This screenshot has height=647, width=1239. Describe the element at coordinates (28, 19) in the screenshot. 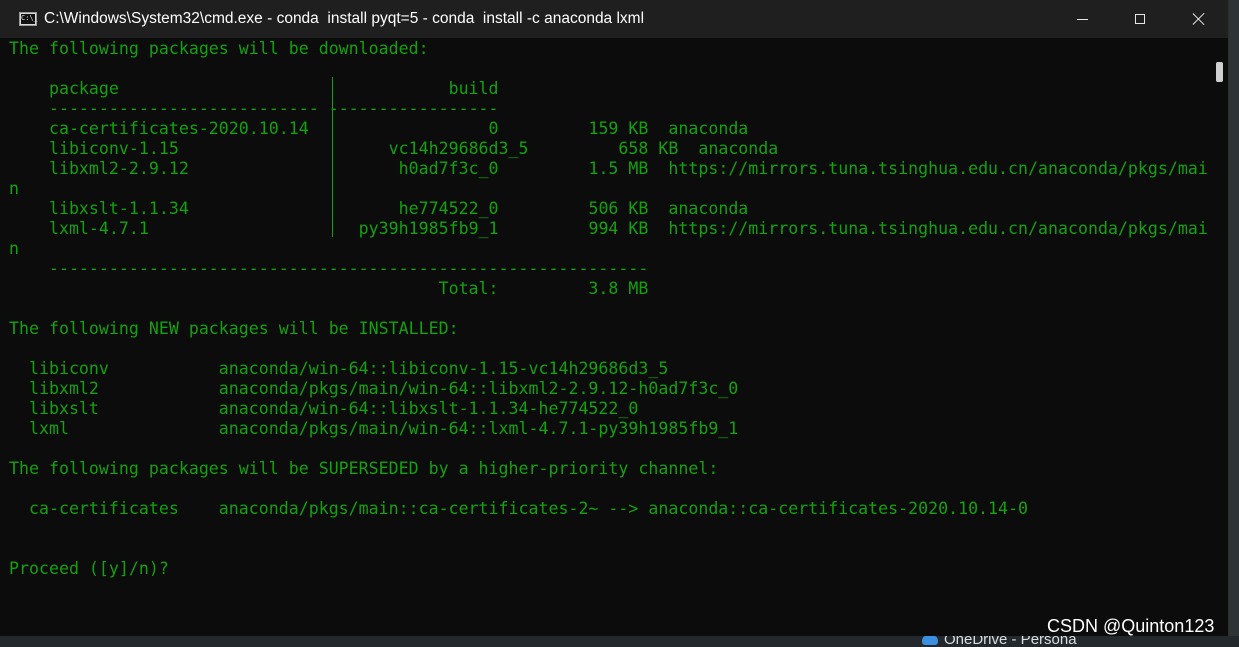

I see `cmd-app-icon` at that location.